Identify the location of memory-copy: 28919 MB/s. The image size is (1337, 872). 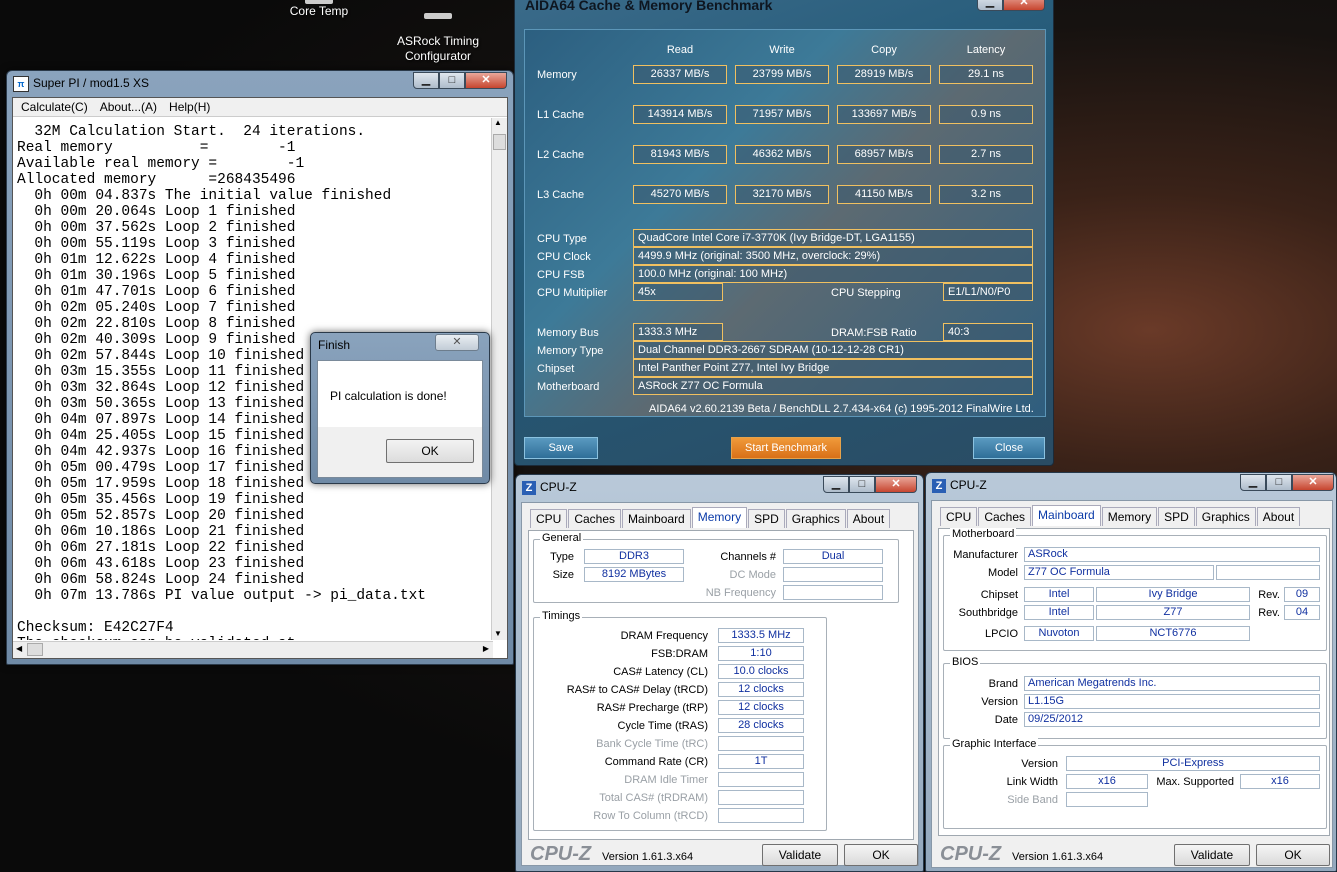
(884, 74).